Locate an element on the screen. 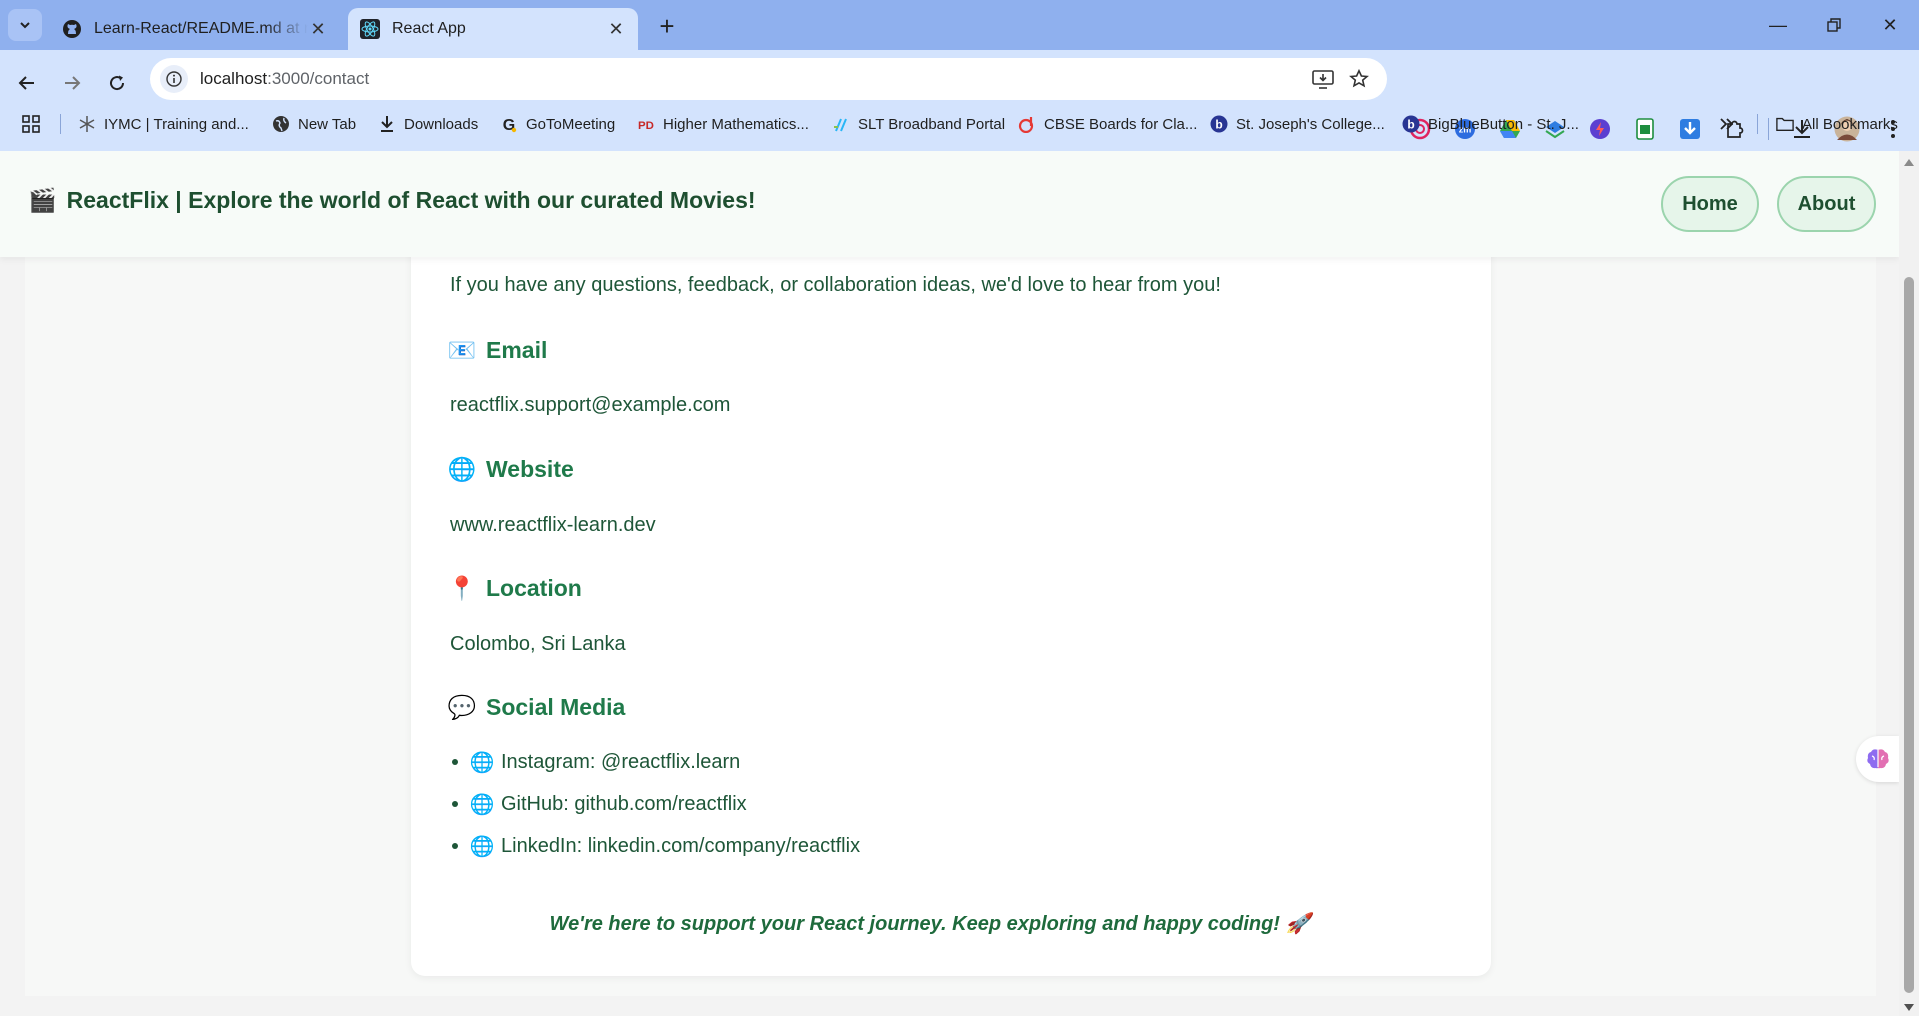 This screenshot has height=1016, width=1919. folder-icon is located at coordinates (1785, 124).